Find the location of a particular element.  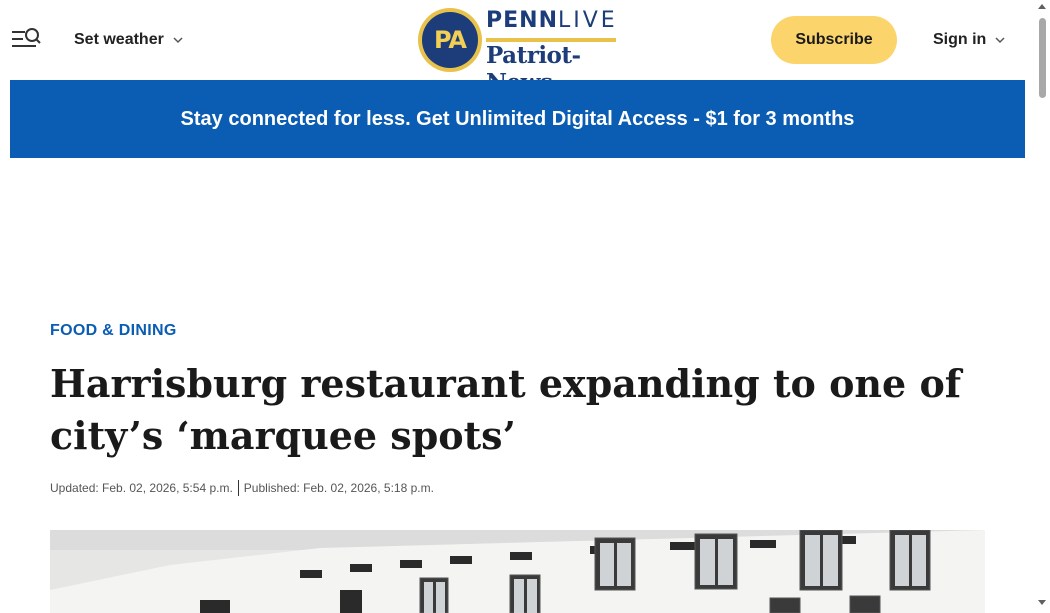

set-weather-button: Set weather is located at coordinates (129, 40).